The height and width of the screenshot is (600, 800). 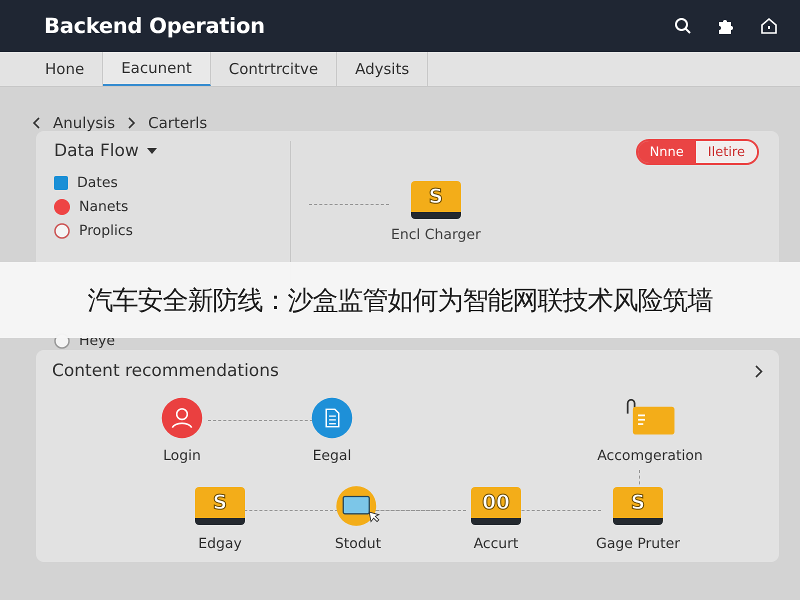 I want to click on dropdown-caret-icon, so click(x=151, y=151).